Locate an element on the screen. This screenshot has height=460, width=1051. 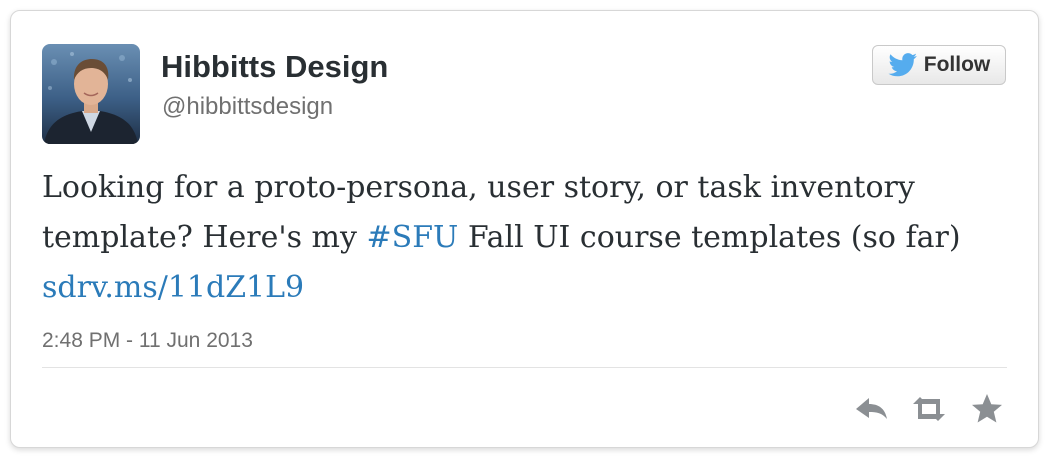
follow-button: Follow is located at coordinates (939, 65).